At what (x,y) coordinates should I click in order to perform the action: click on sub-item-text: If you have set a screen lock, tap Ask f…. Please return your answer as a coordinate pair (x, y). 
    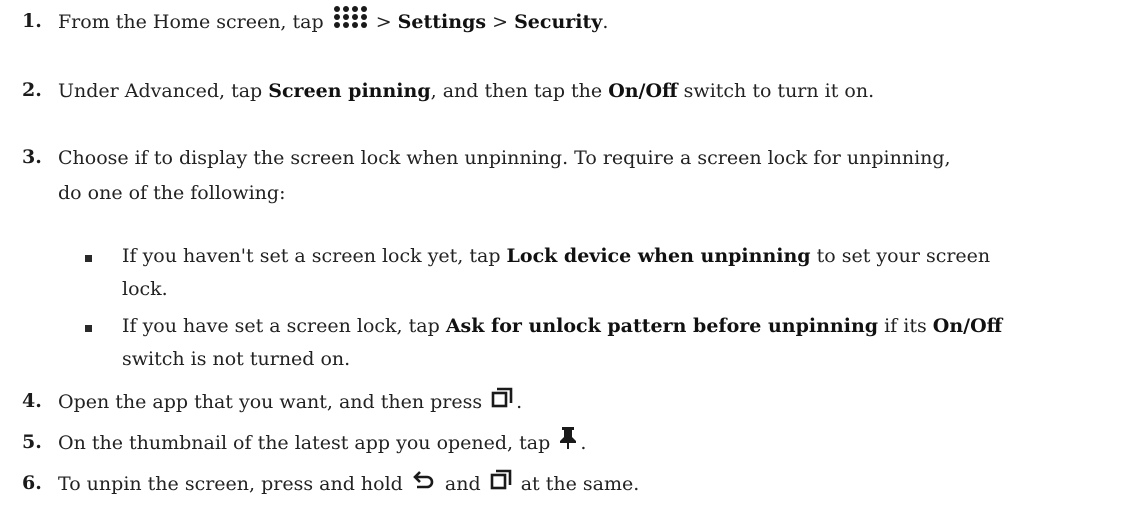
    Looking at the image, I should click on (562, 342).